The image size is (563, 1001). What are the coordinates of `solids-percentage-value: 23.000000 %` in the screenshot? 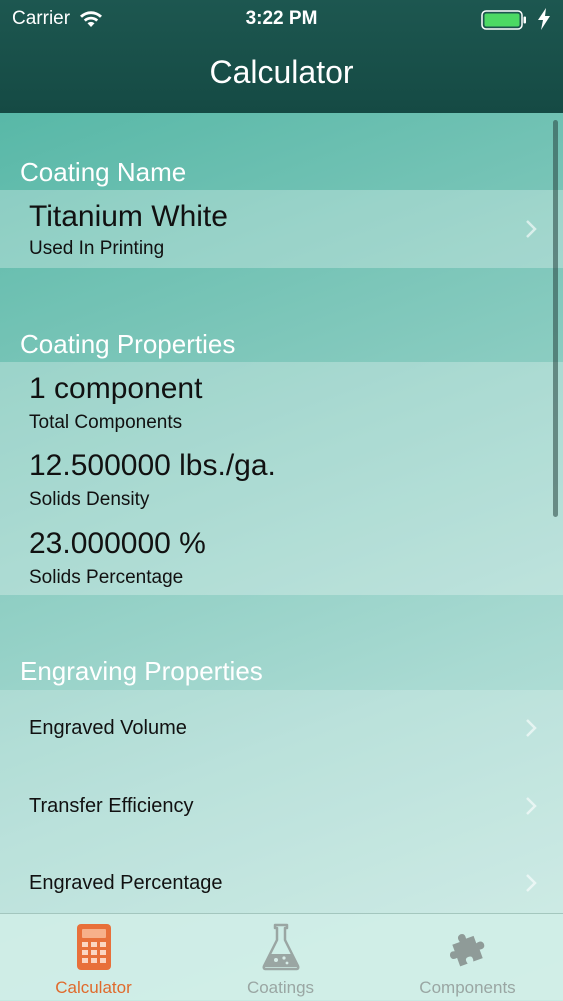 It's located at (117, 543).